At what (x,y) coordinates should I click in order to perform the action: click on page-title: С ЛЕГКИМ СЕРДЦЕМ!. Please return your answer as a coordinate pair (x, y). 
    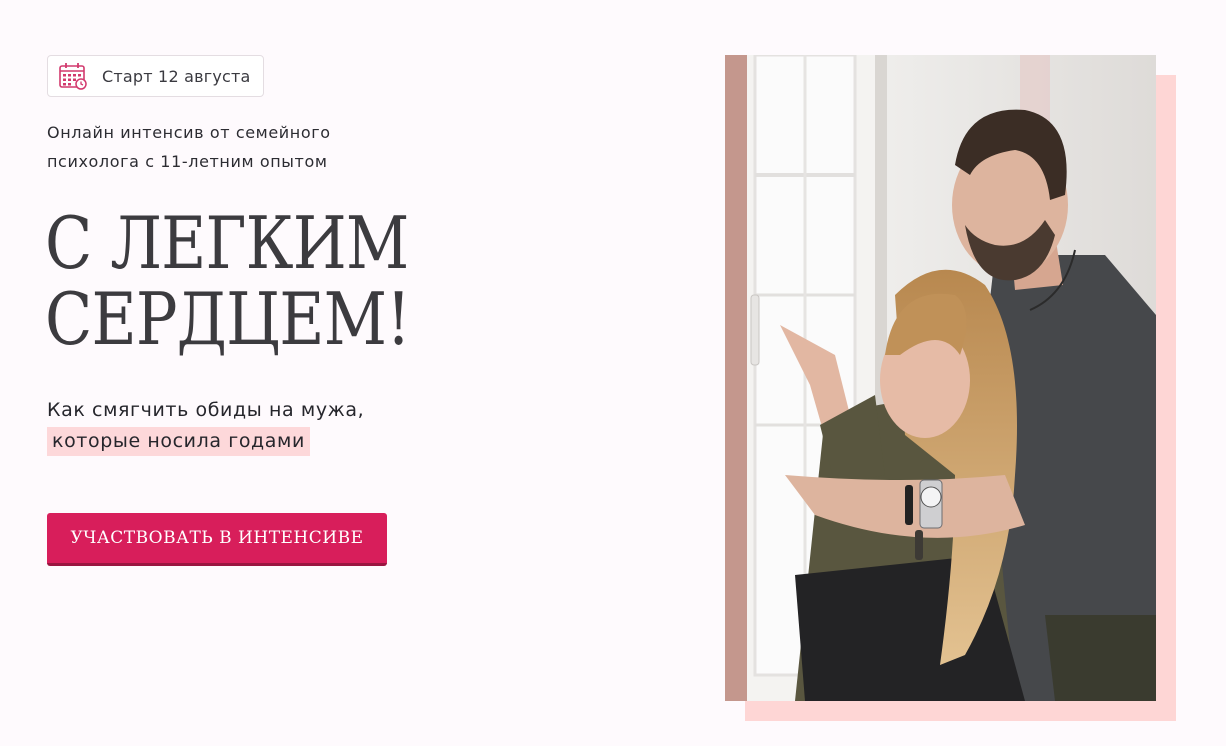
    Looking at the image, I should click on (228, 281).